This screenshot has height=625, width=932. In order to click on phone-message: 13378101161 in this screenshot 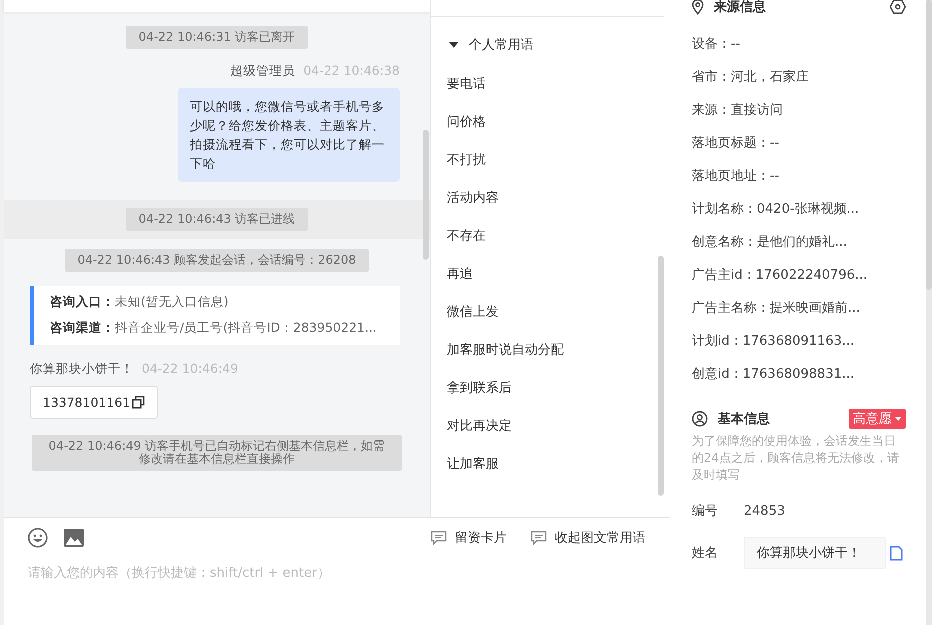, I will do `click(94, 402)`.